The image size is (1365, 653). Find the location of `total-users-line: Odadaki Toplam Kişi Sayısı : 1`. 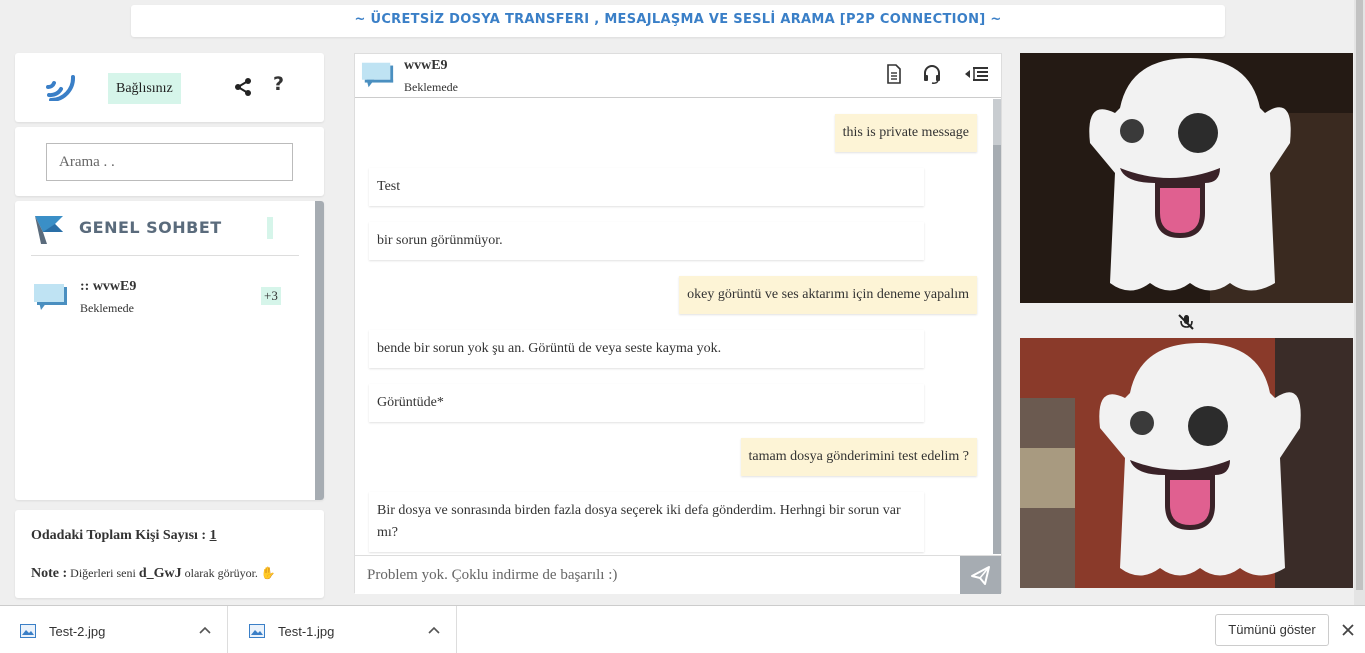

total-users-line: Odadaki Toplam Kişi Sayısı : 1 is located at coordinates (124, 536).